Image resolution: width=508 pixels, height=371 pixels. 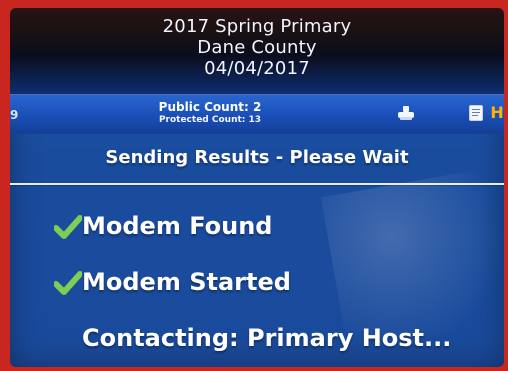 I want to click on count-bar: 9 Public Count: 2 Protected Count: 13 H, so click(x=257, y=114).